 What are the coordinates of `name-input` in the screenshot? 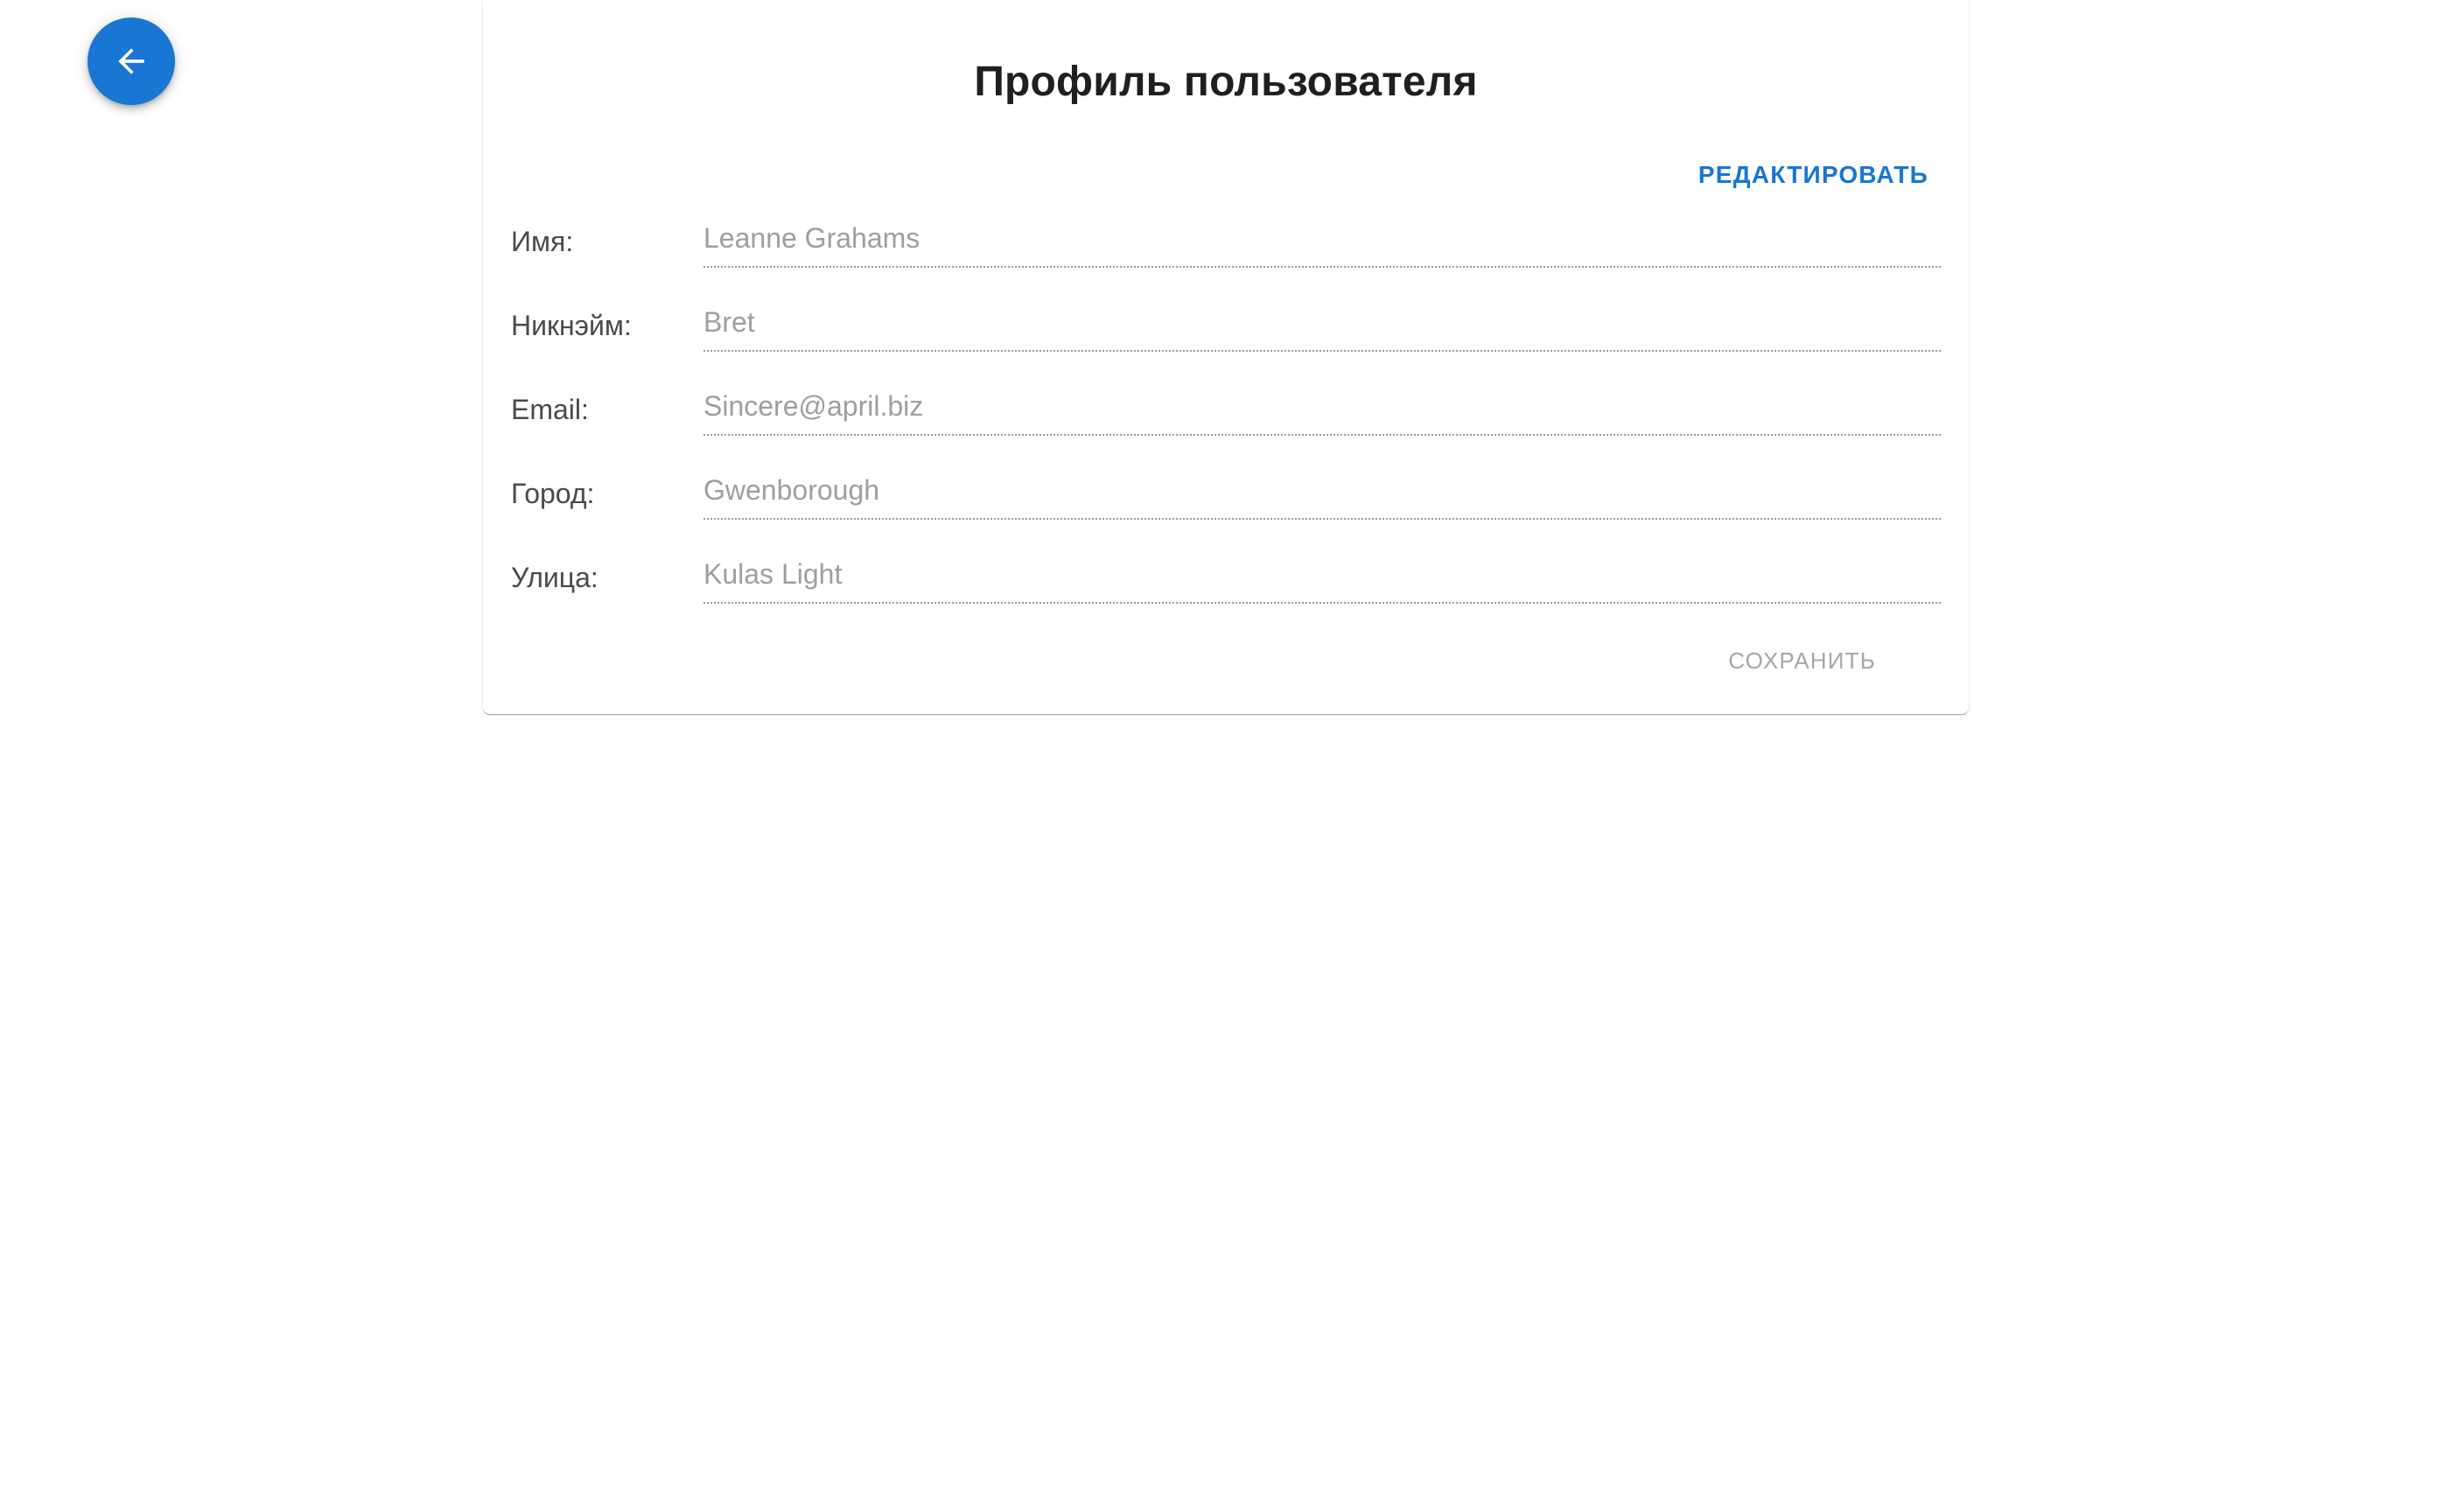 It's located at (1322, 239).